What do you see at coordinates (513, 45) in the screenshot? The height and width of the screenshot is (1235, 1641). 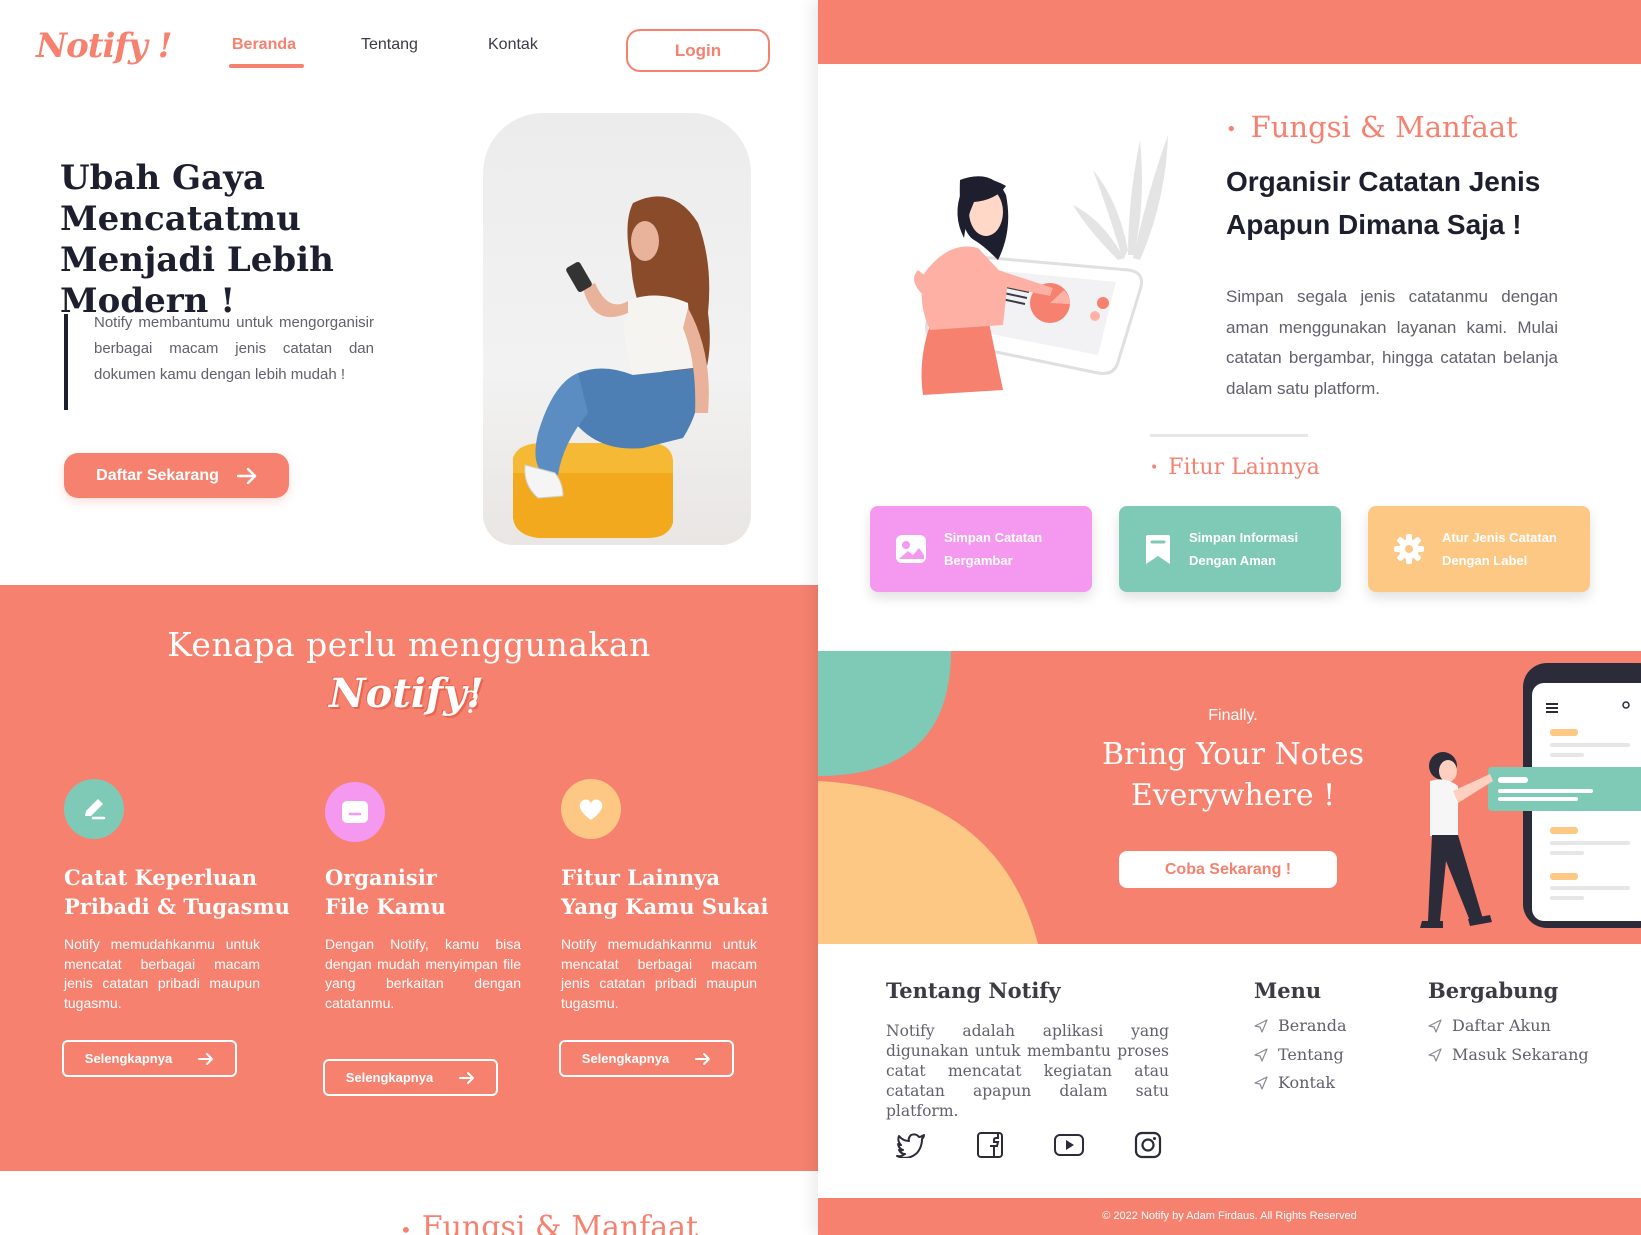 I see `nav-kontak: Kontak` at bounding box center [513, 45].